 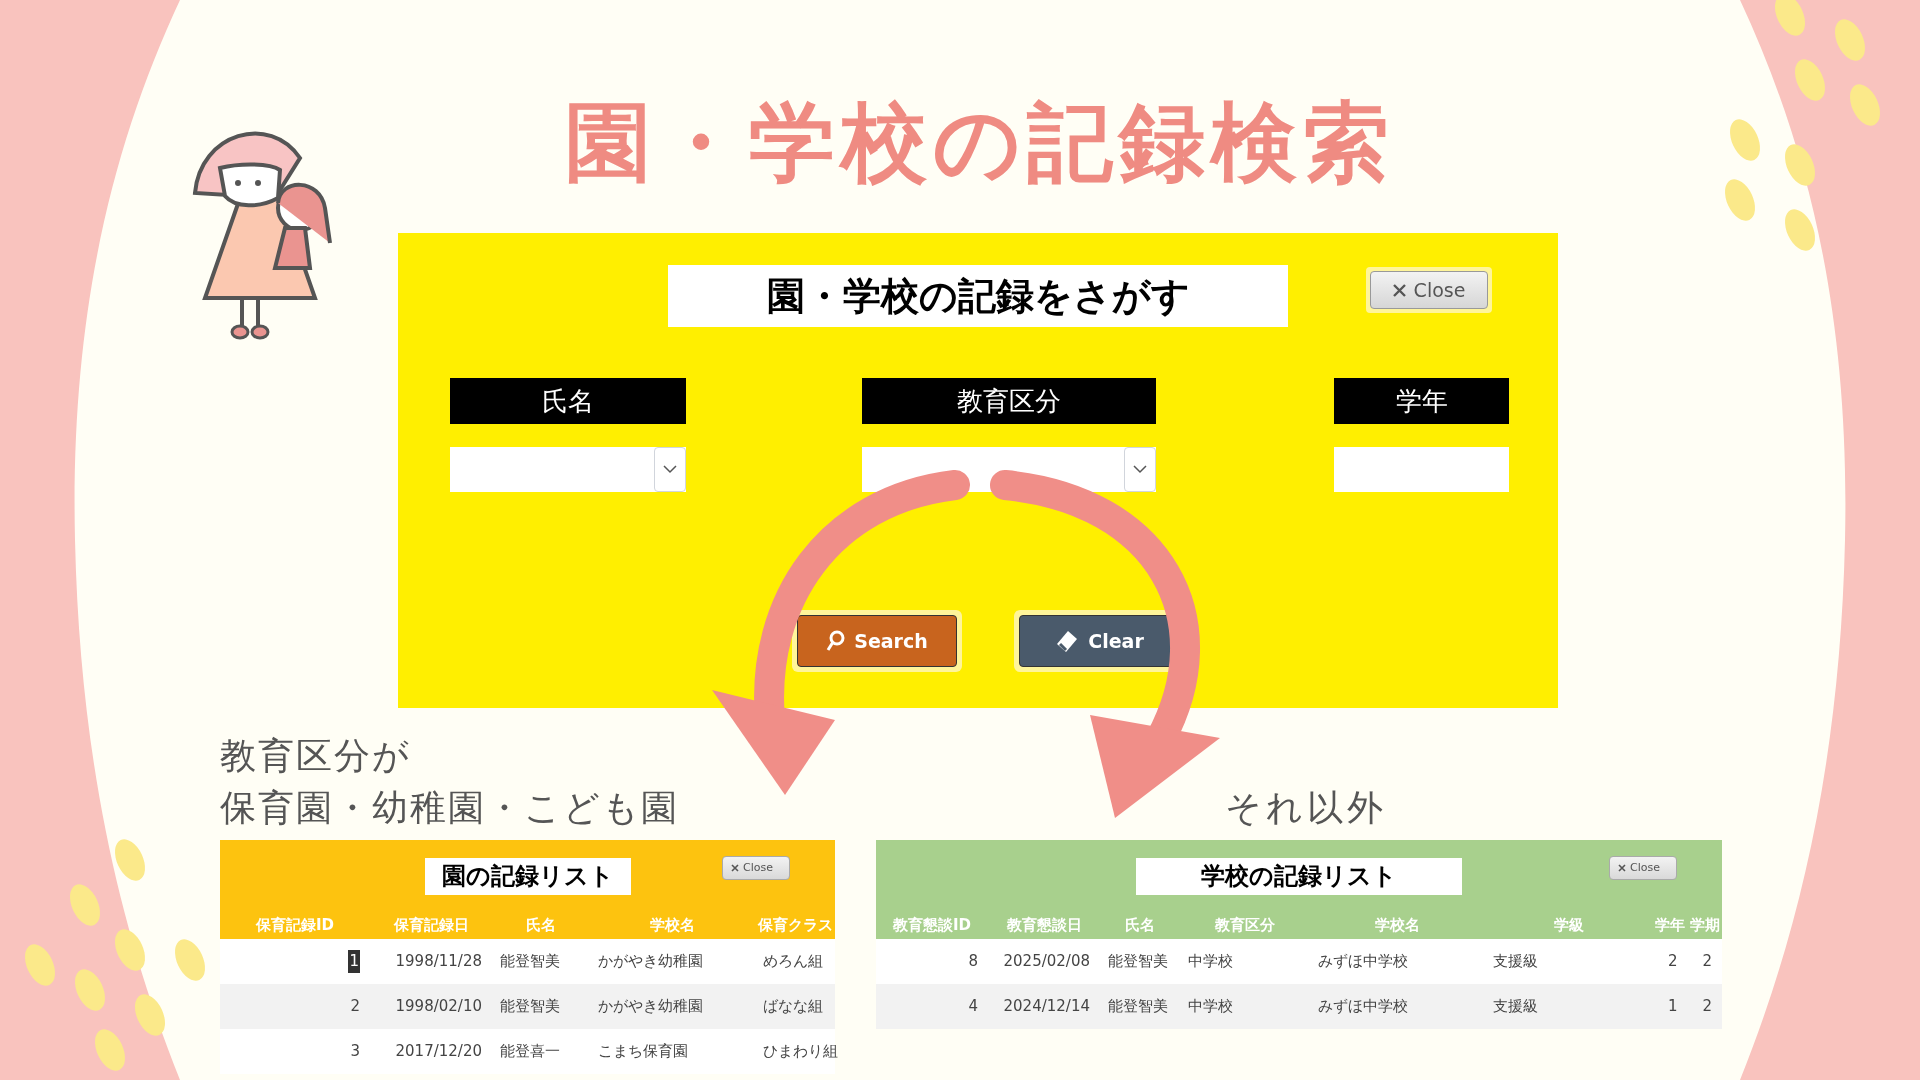 What do you see at coordinates (973, 962) in the screenshot?
I see `table-cell-text: 8` at bounding box center [973, 962].